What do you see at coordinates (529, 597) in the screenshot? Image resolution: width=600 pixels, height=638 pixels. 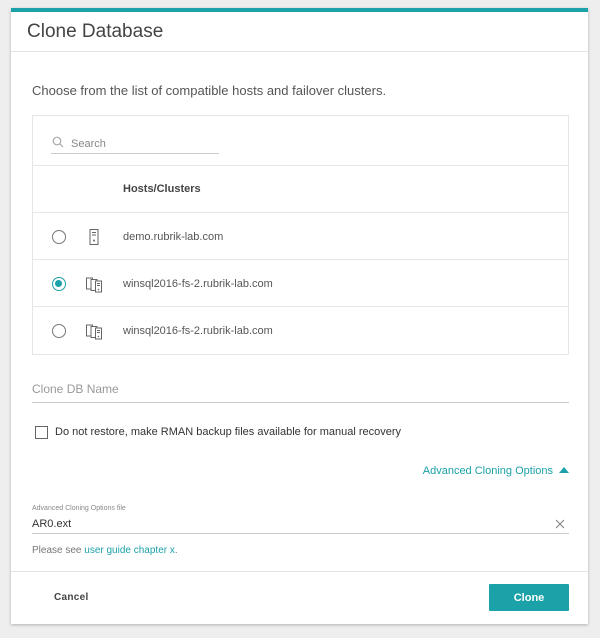 I see `clone-button: Clone` at bounding box center [529, 597].